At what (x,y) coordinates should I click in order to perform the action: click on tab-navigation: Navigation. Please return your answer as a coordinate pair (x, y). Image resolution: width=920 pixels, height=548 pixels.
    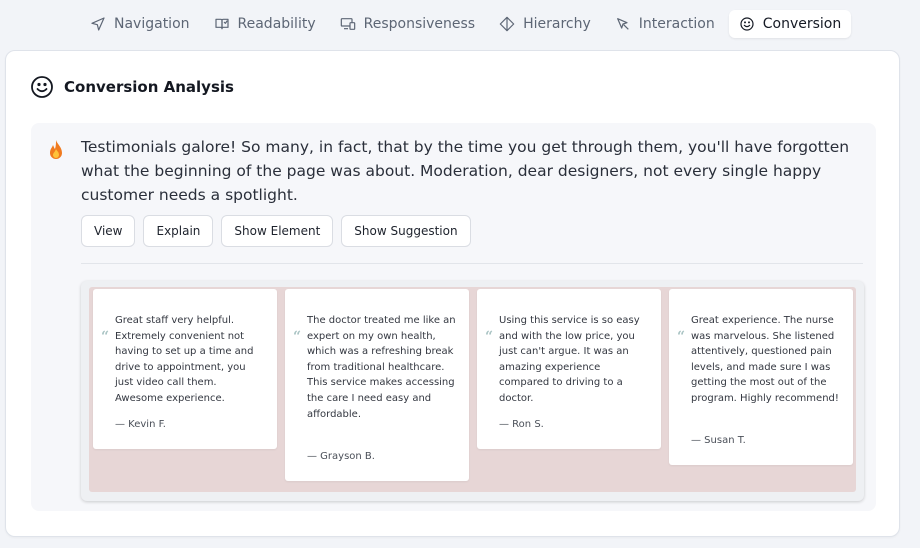
    Looking at the image, I should click on (140, 24).